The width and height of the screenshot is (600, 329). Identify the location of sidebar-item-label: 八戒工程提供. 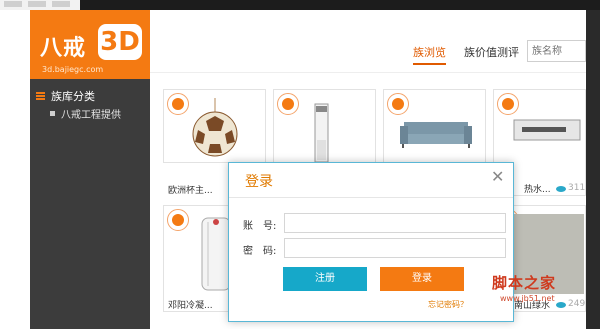
(91, 115).